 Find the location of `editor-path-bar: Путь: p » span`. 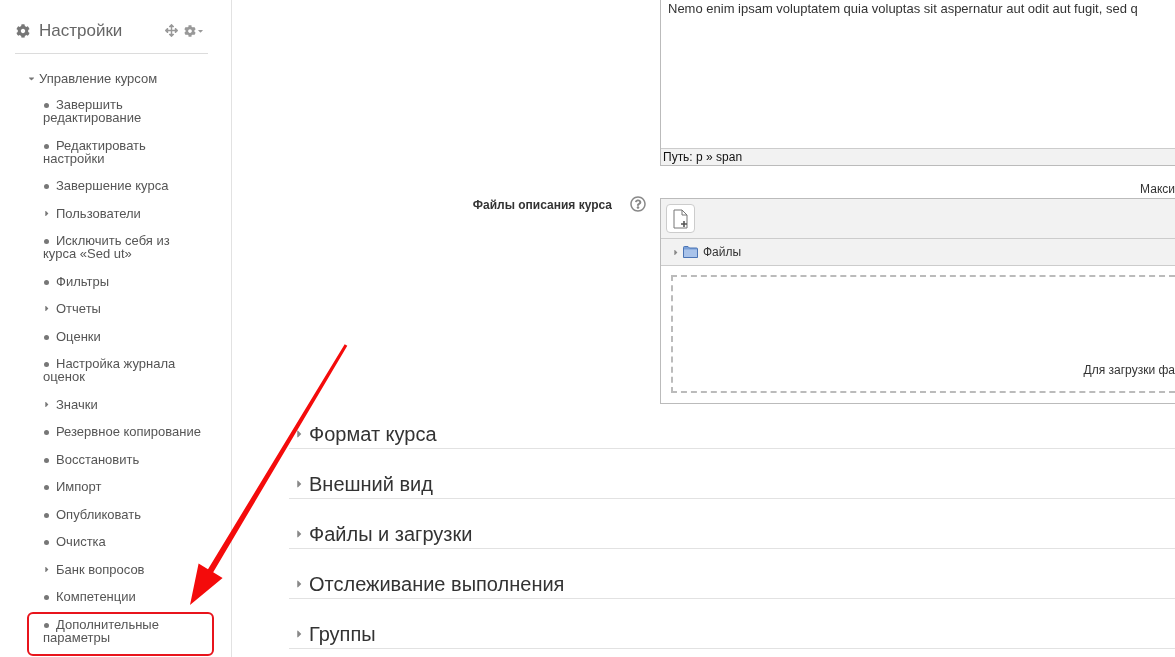

editor-path-bar: Путь: p » span is located at coordinates (918, 156).